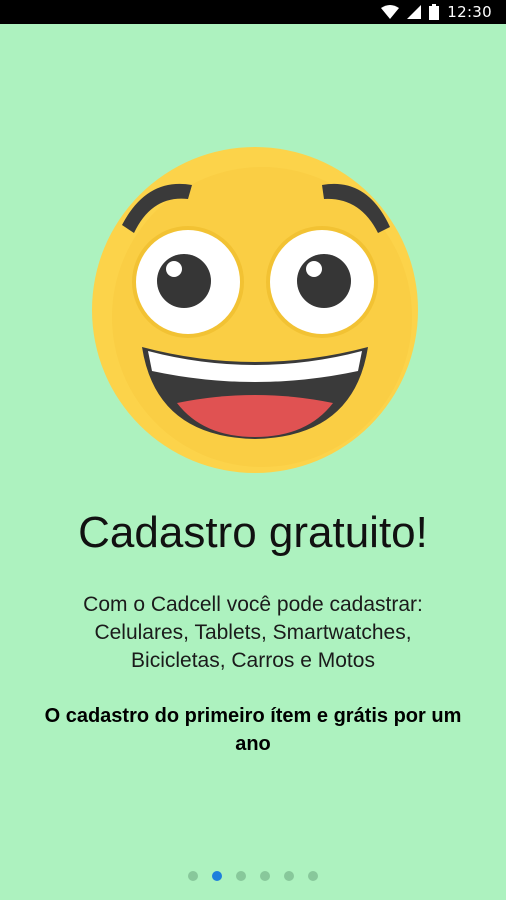 The height and width of the screenshot is (900, 506). What do you see at coordinates (253, 604) in the screenshot?
I see `description-line: Com o Cadcell você pode cadastrar:` at bounding box center [253, 604].